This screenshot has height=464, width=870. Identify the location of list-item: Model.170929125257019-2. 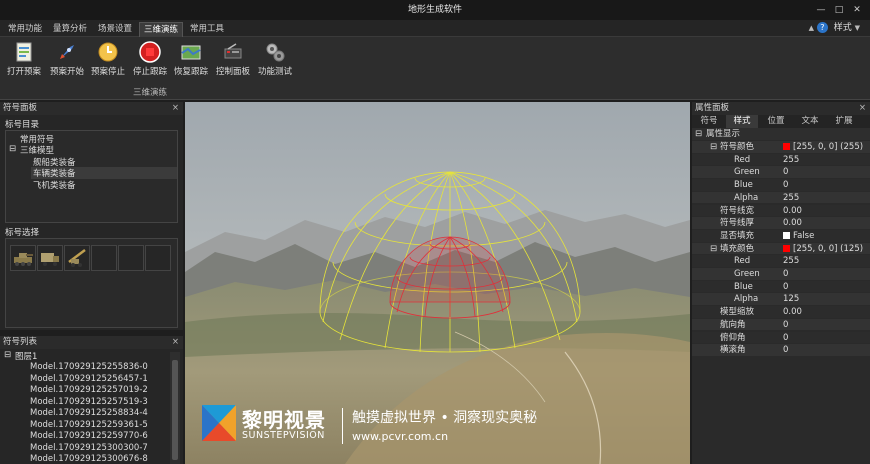
(89, 390).